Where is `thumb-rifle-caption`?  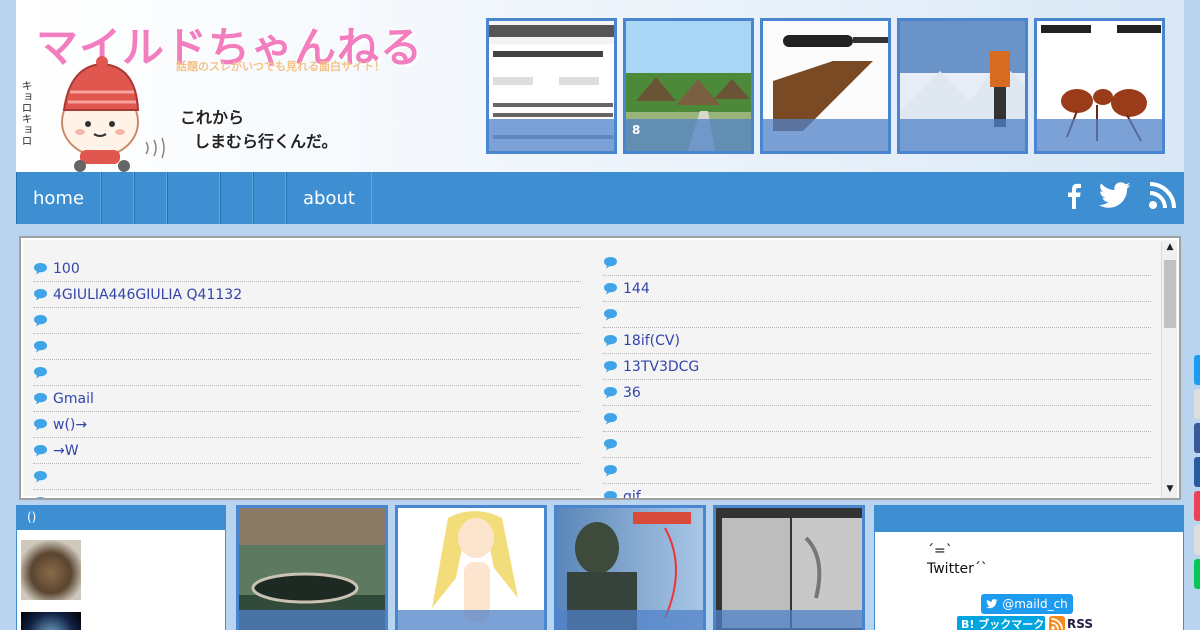
thumb-rifle-caption is located at coordinates (825, 135).